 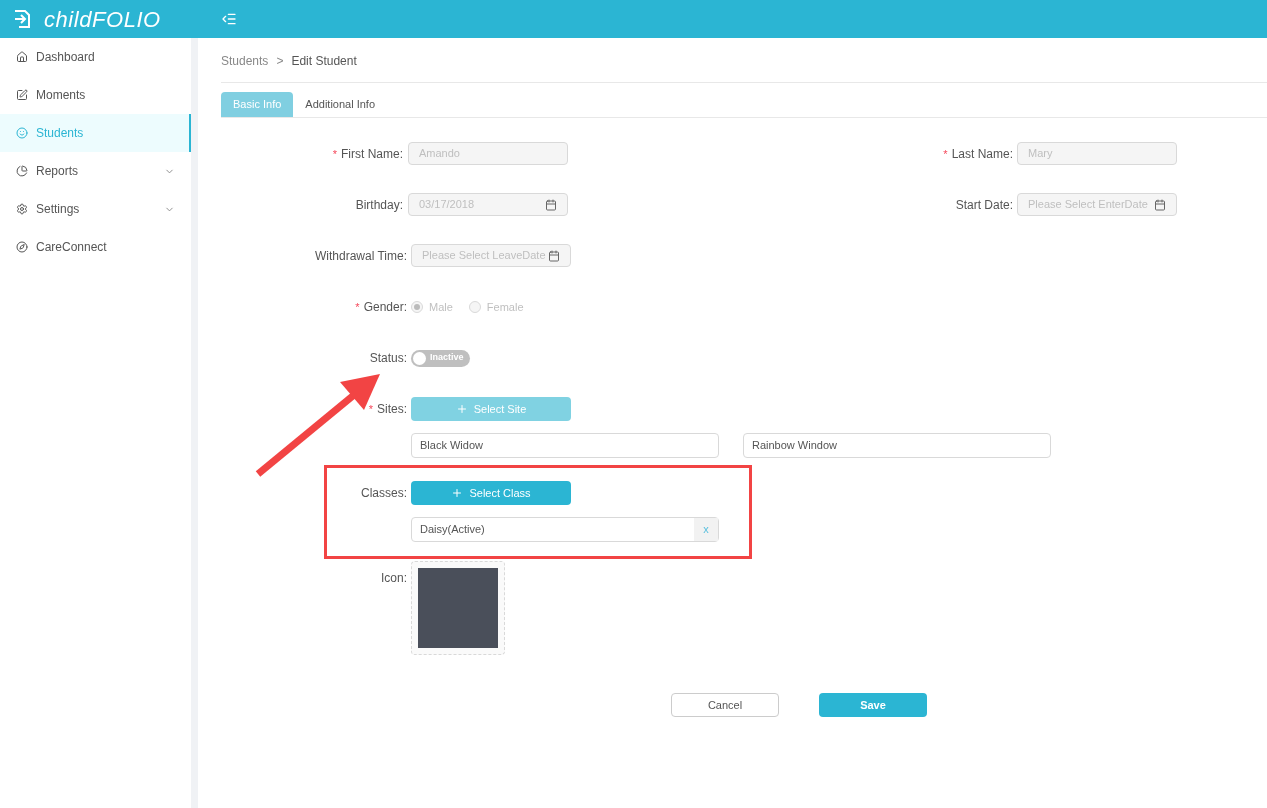 I want to click on status-toggle: Inactive, so click(x=440, y=358).